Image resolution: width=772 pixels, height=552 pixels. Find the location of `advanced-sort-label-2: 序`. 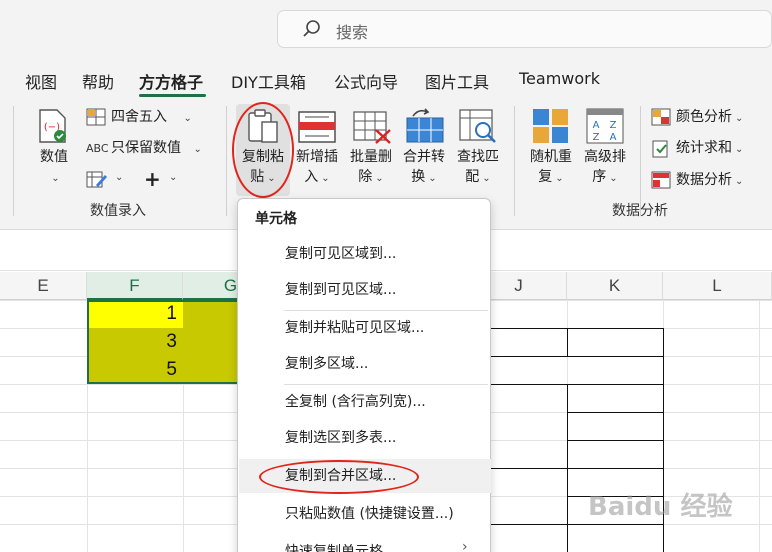

advanced-sort-label-2: 序 is located at coordinates (599, 177).